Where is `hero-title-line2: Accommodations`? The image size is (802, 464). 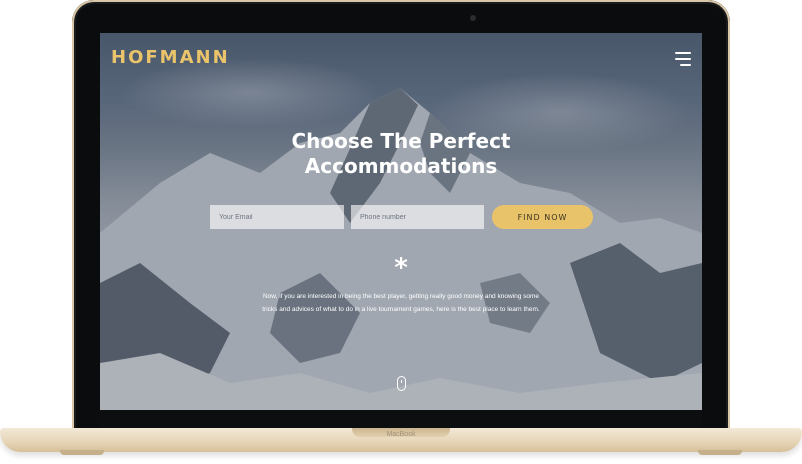 hero-title-line2: Accommodations is located at coordinates (401, 166).